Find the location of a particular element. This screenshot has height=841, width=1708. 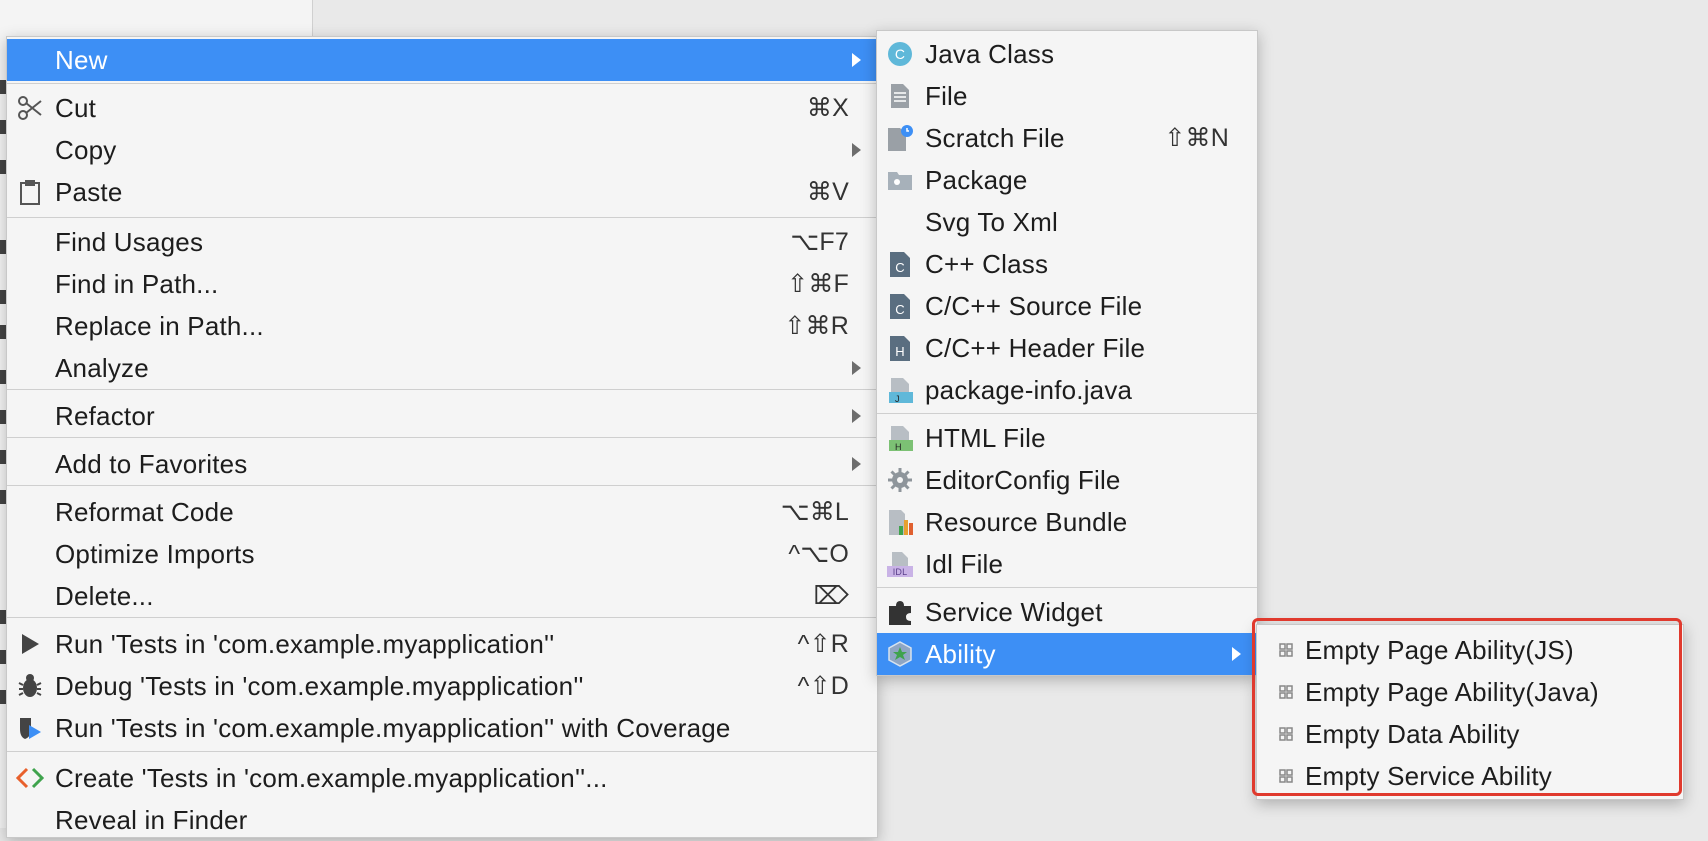

menu-item-label: Reveal in Finder is located at coordinates (151, 819).